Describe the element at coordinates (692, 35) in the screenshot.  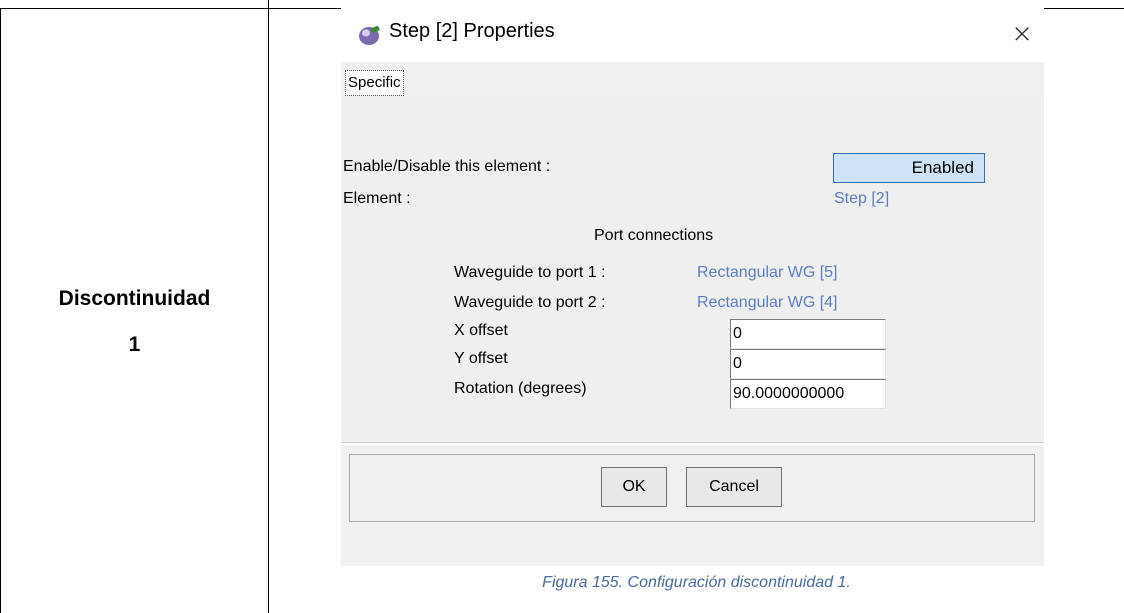
I see `title-bar: Step [2] Properties ×` at that location.